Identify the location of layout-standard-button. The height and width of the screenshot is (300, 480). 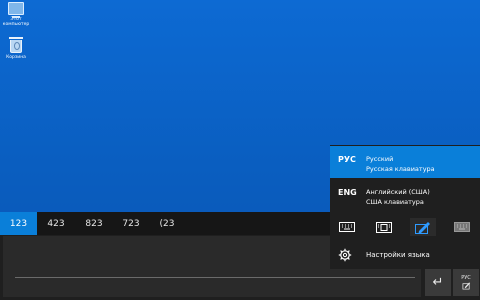
(347, 227).